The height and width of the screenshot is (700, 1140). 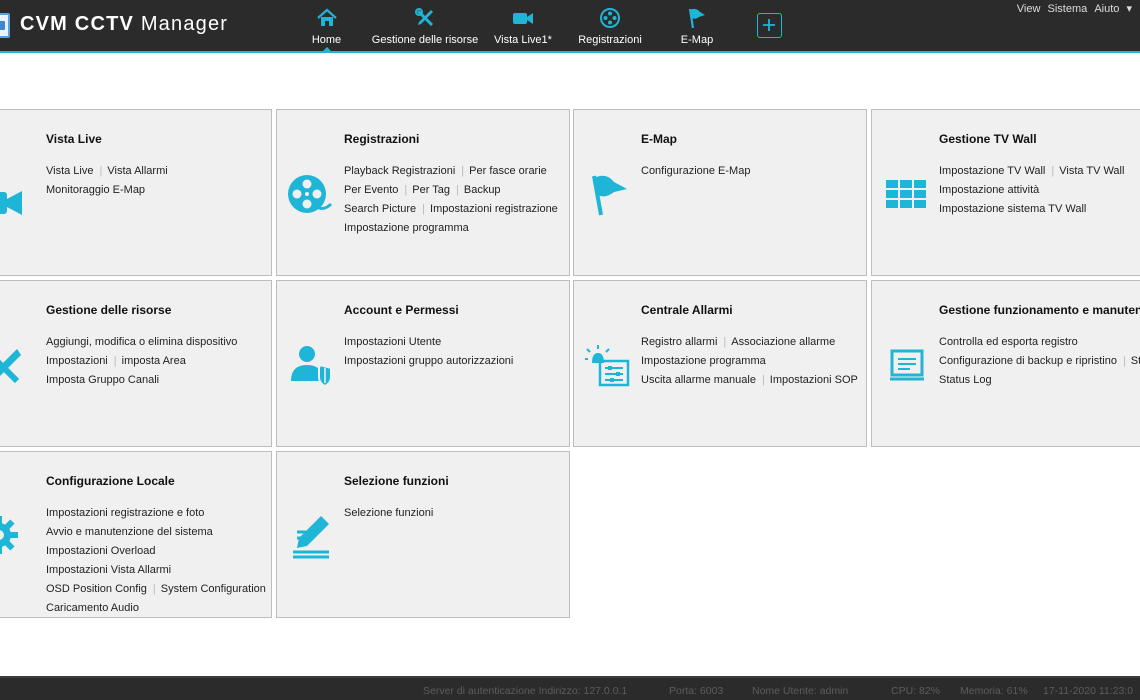 I want to click on card-title: Registrazioni, so click(x=382, y=139).